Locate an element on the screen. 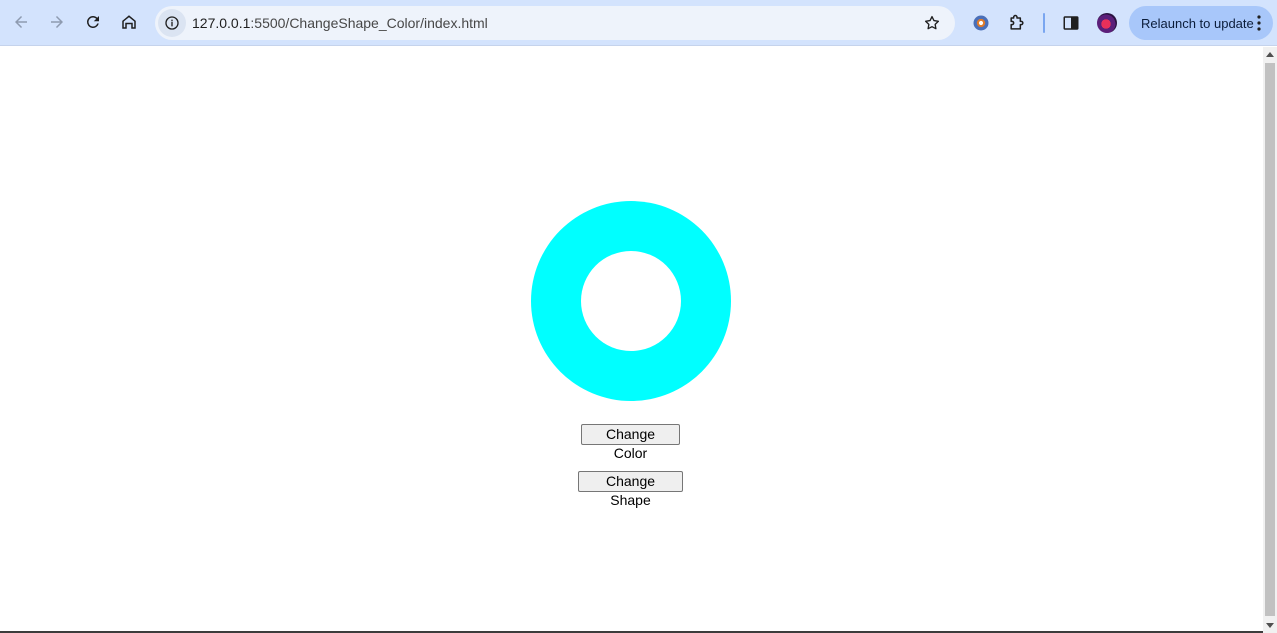  forward-button is located at coordinates (57, 22).